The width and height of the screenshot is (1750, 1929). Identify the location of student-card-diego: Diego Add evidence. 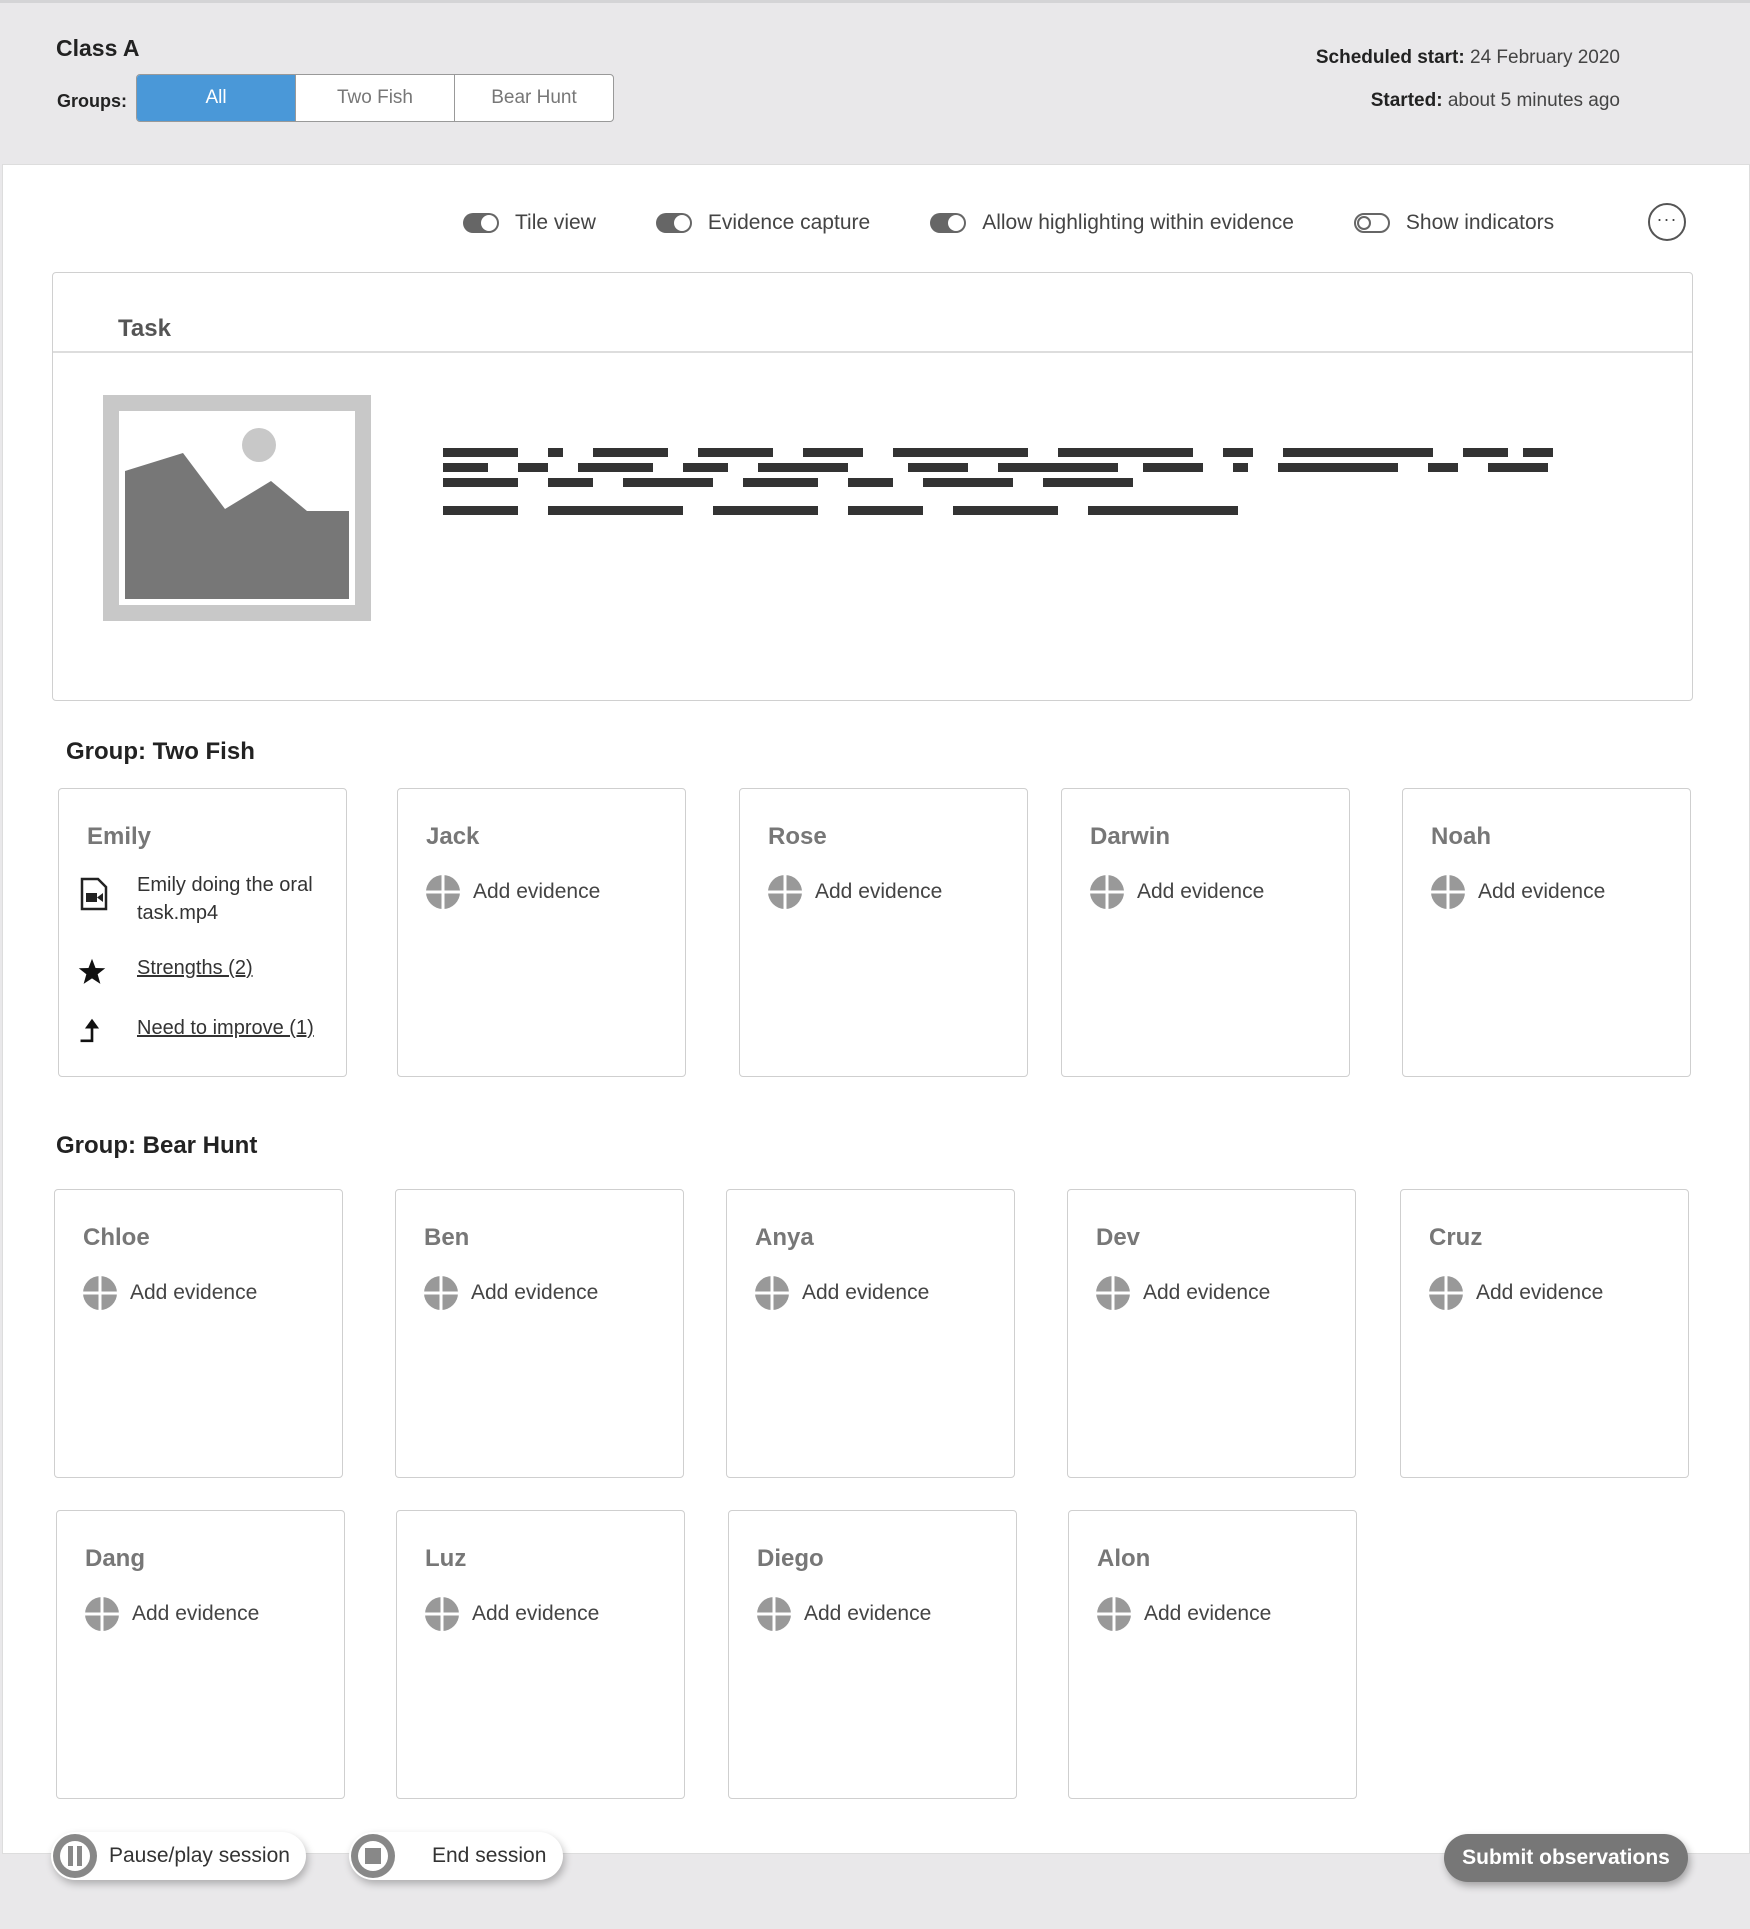
(872, 1654).